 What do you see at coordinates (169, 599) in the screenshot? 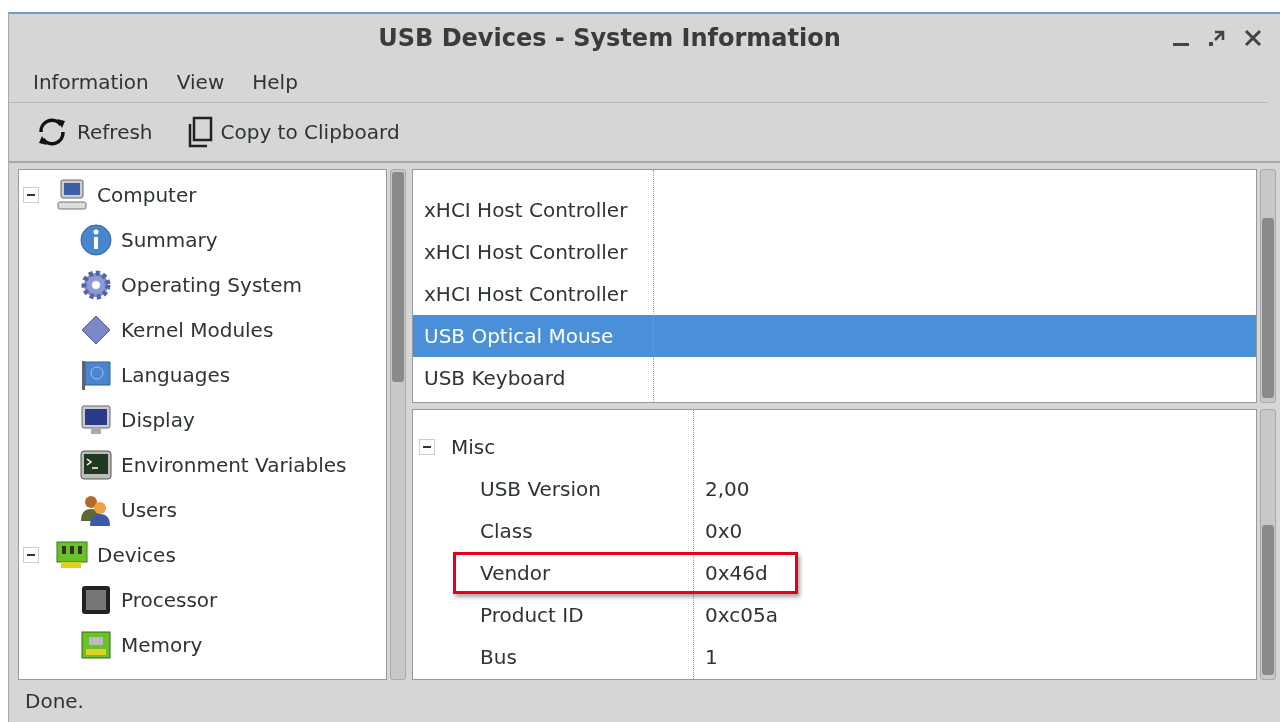
I see `tree-item: Processor` at bounding box center [169, 599].